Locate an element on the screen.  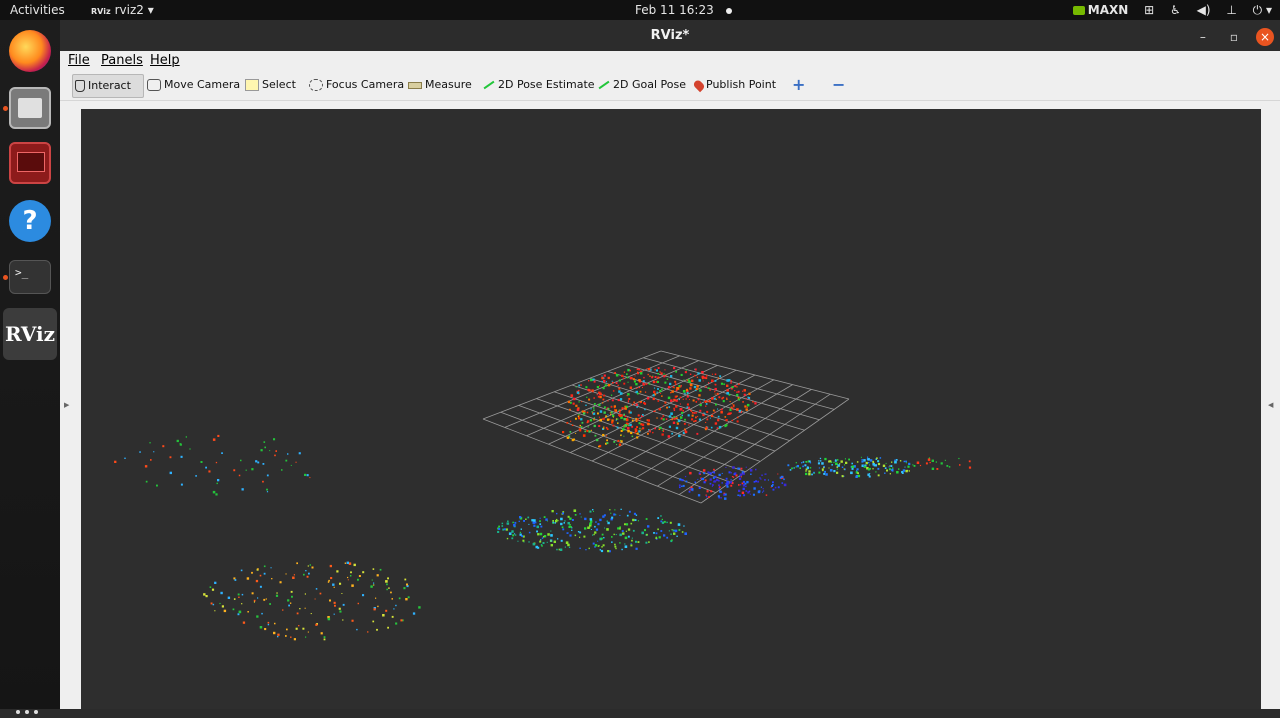
add-tool-button: + is located at coordinates (797, 85).